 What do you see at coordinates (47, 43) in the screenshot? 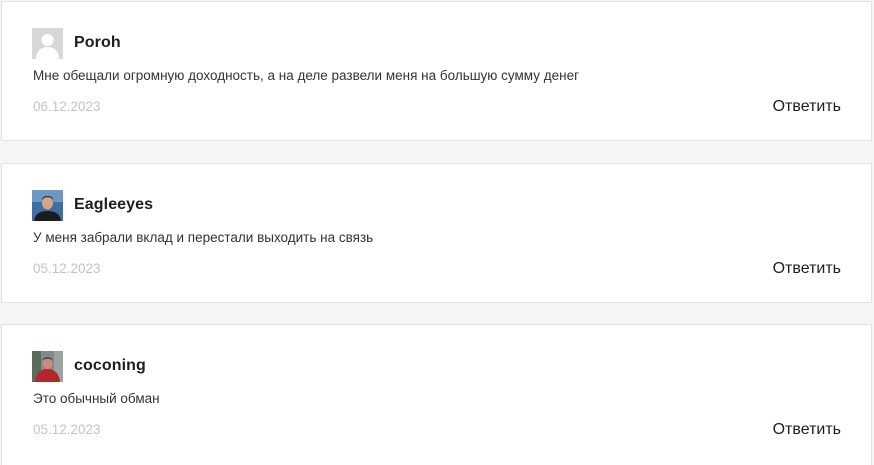
I see `default-avatar-icon` at bounding box center [47, 43].